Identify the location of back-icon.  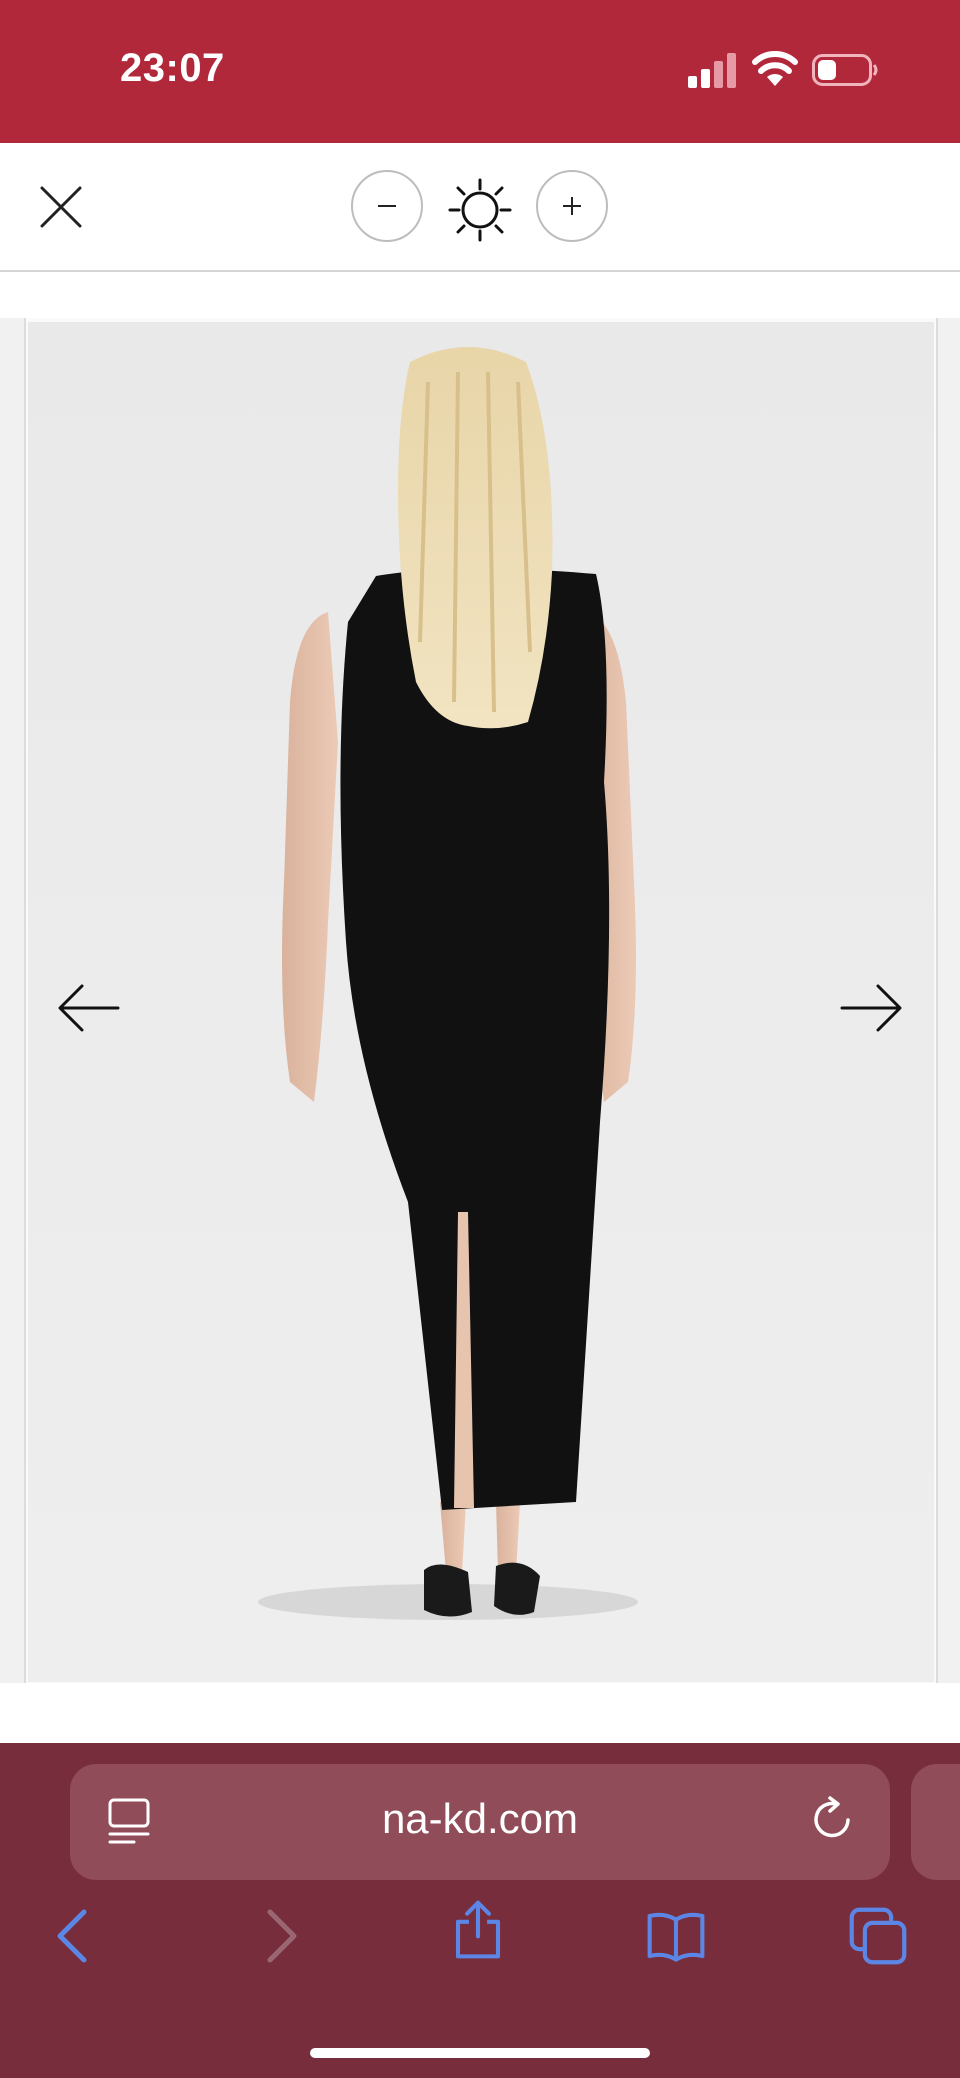
(76, 1936).